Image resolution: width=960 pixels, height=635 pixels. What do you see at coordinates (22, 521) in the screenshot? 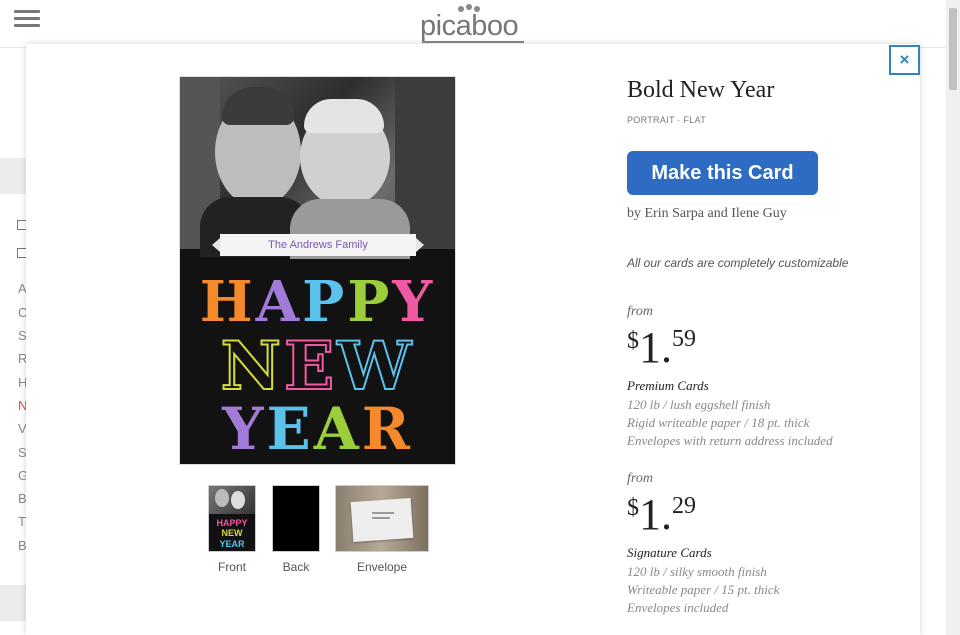
I see `background-filter-item: T` at bounding box center [22, 521].